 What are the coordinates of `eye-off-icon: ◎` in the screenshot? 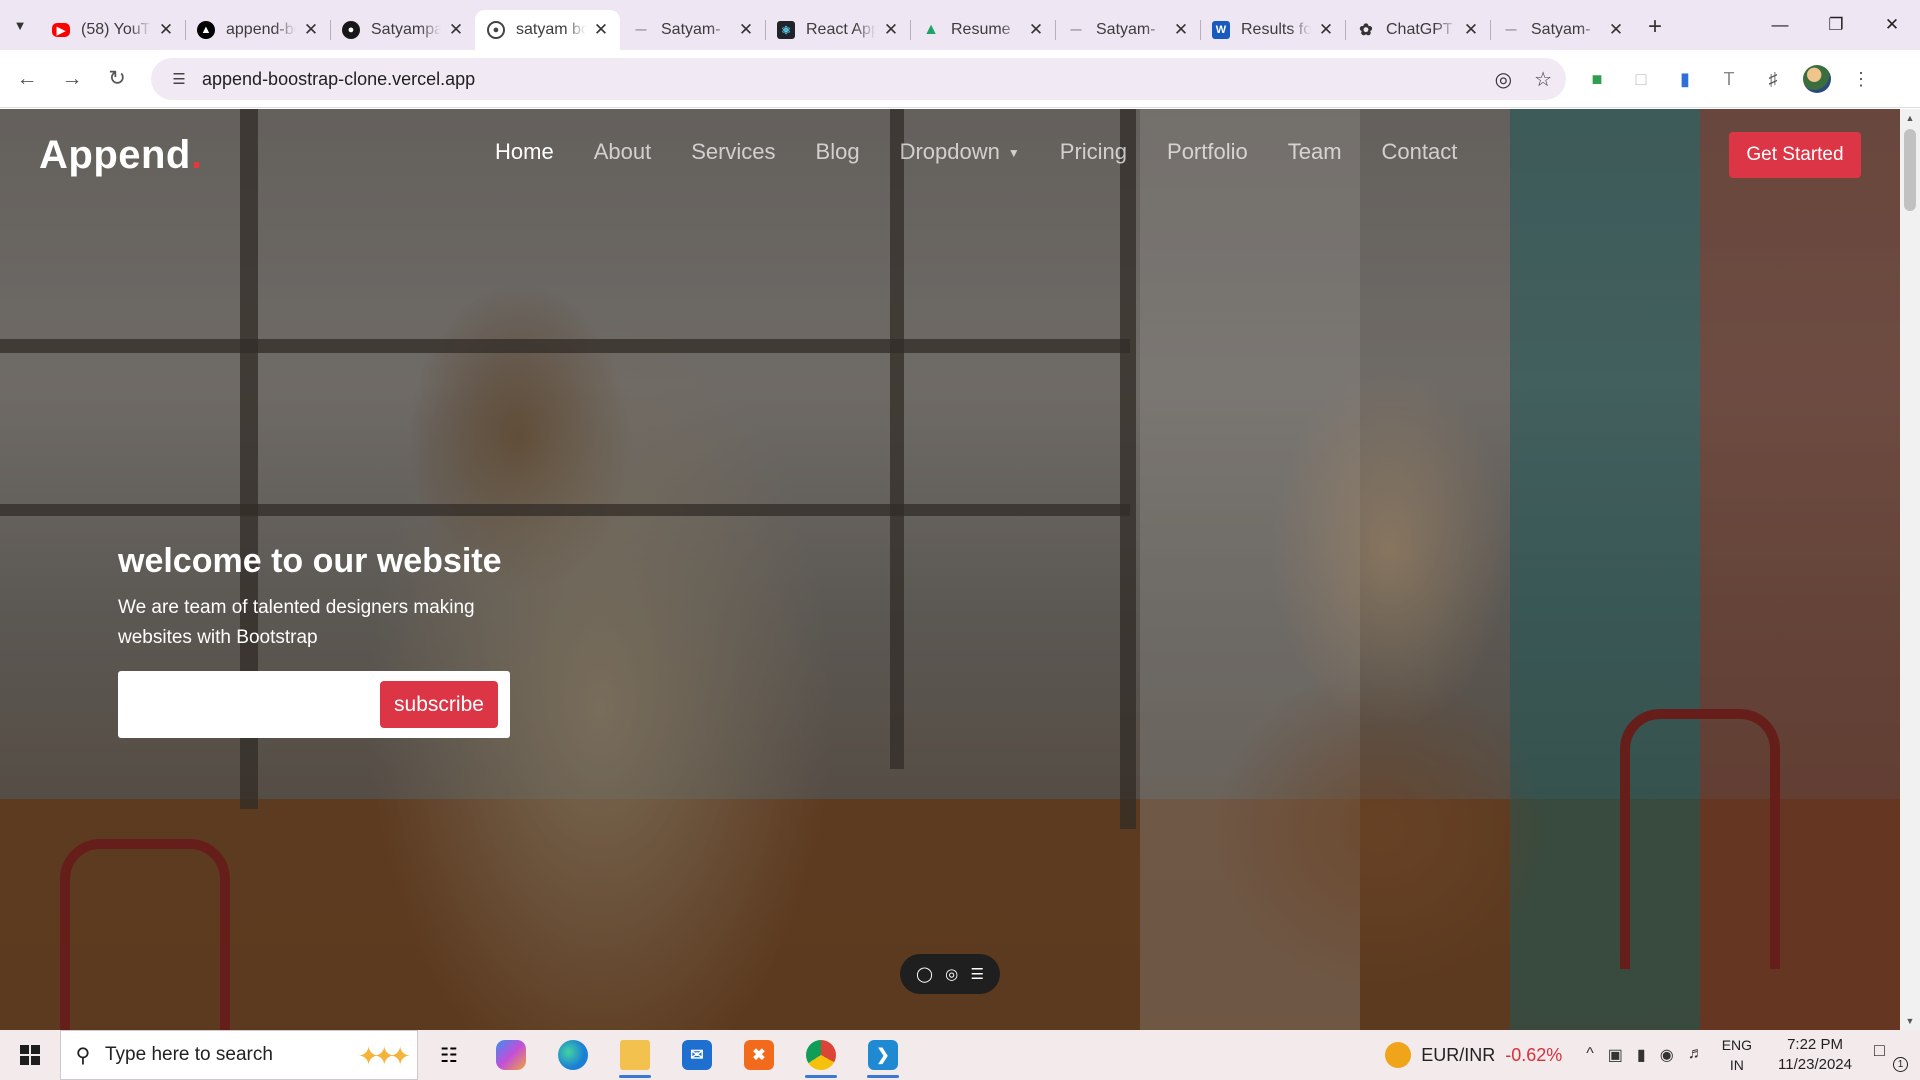 It's located at (1503, 79).